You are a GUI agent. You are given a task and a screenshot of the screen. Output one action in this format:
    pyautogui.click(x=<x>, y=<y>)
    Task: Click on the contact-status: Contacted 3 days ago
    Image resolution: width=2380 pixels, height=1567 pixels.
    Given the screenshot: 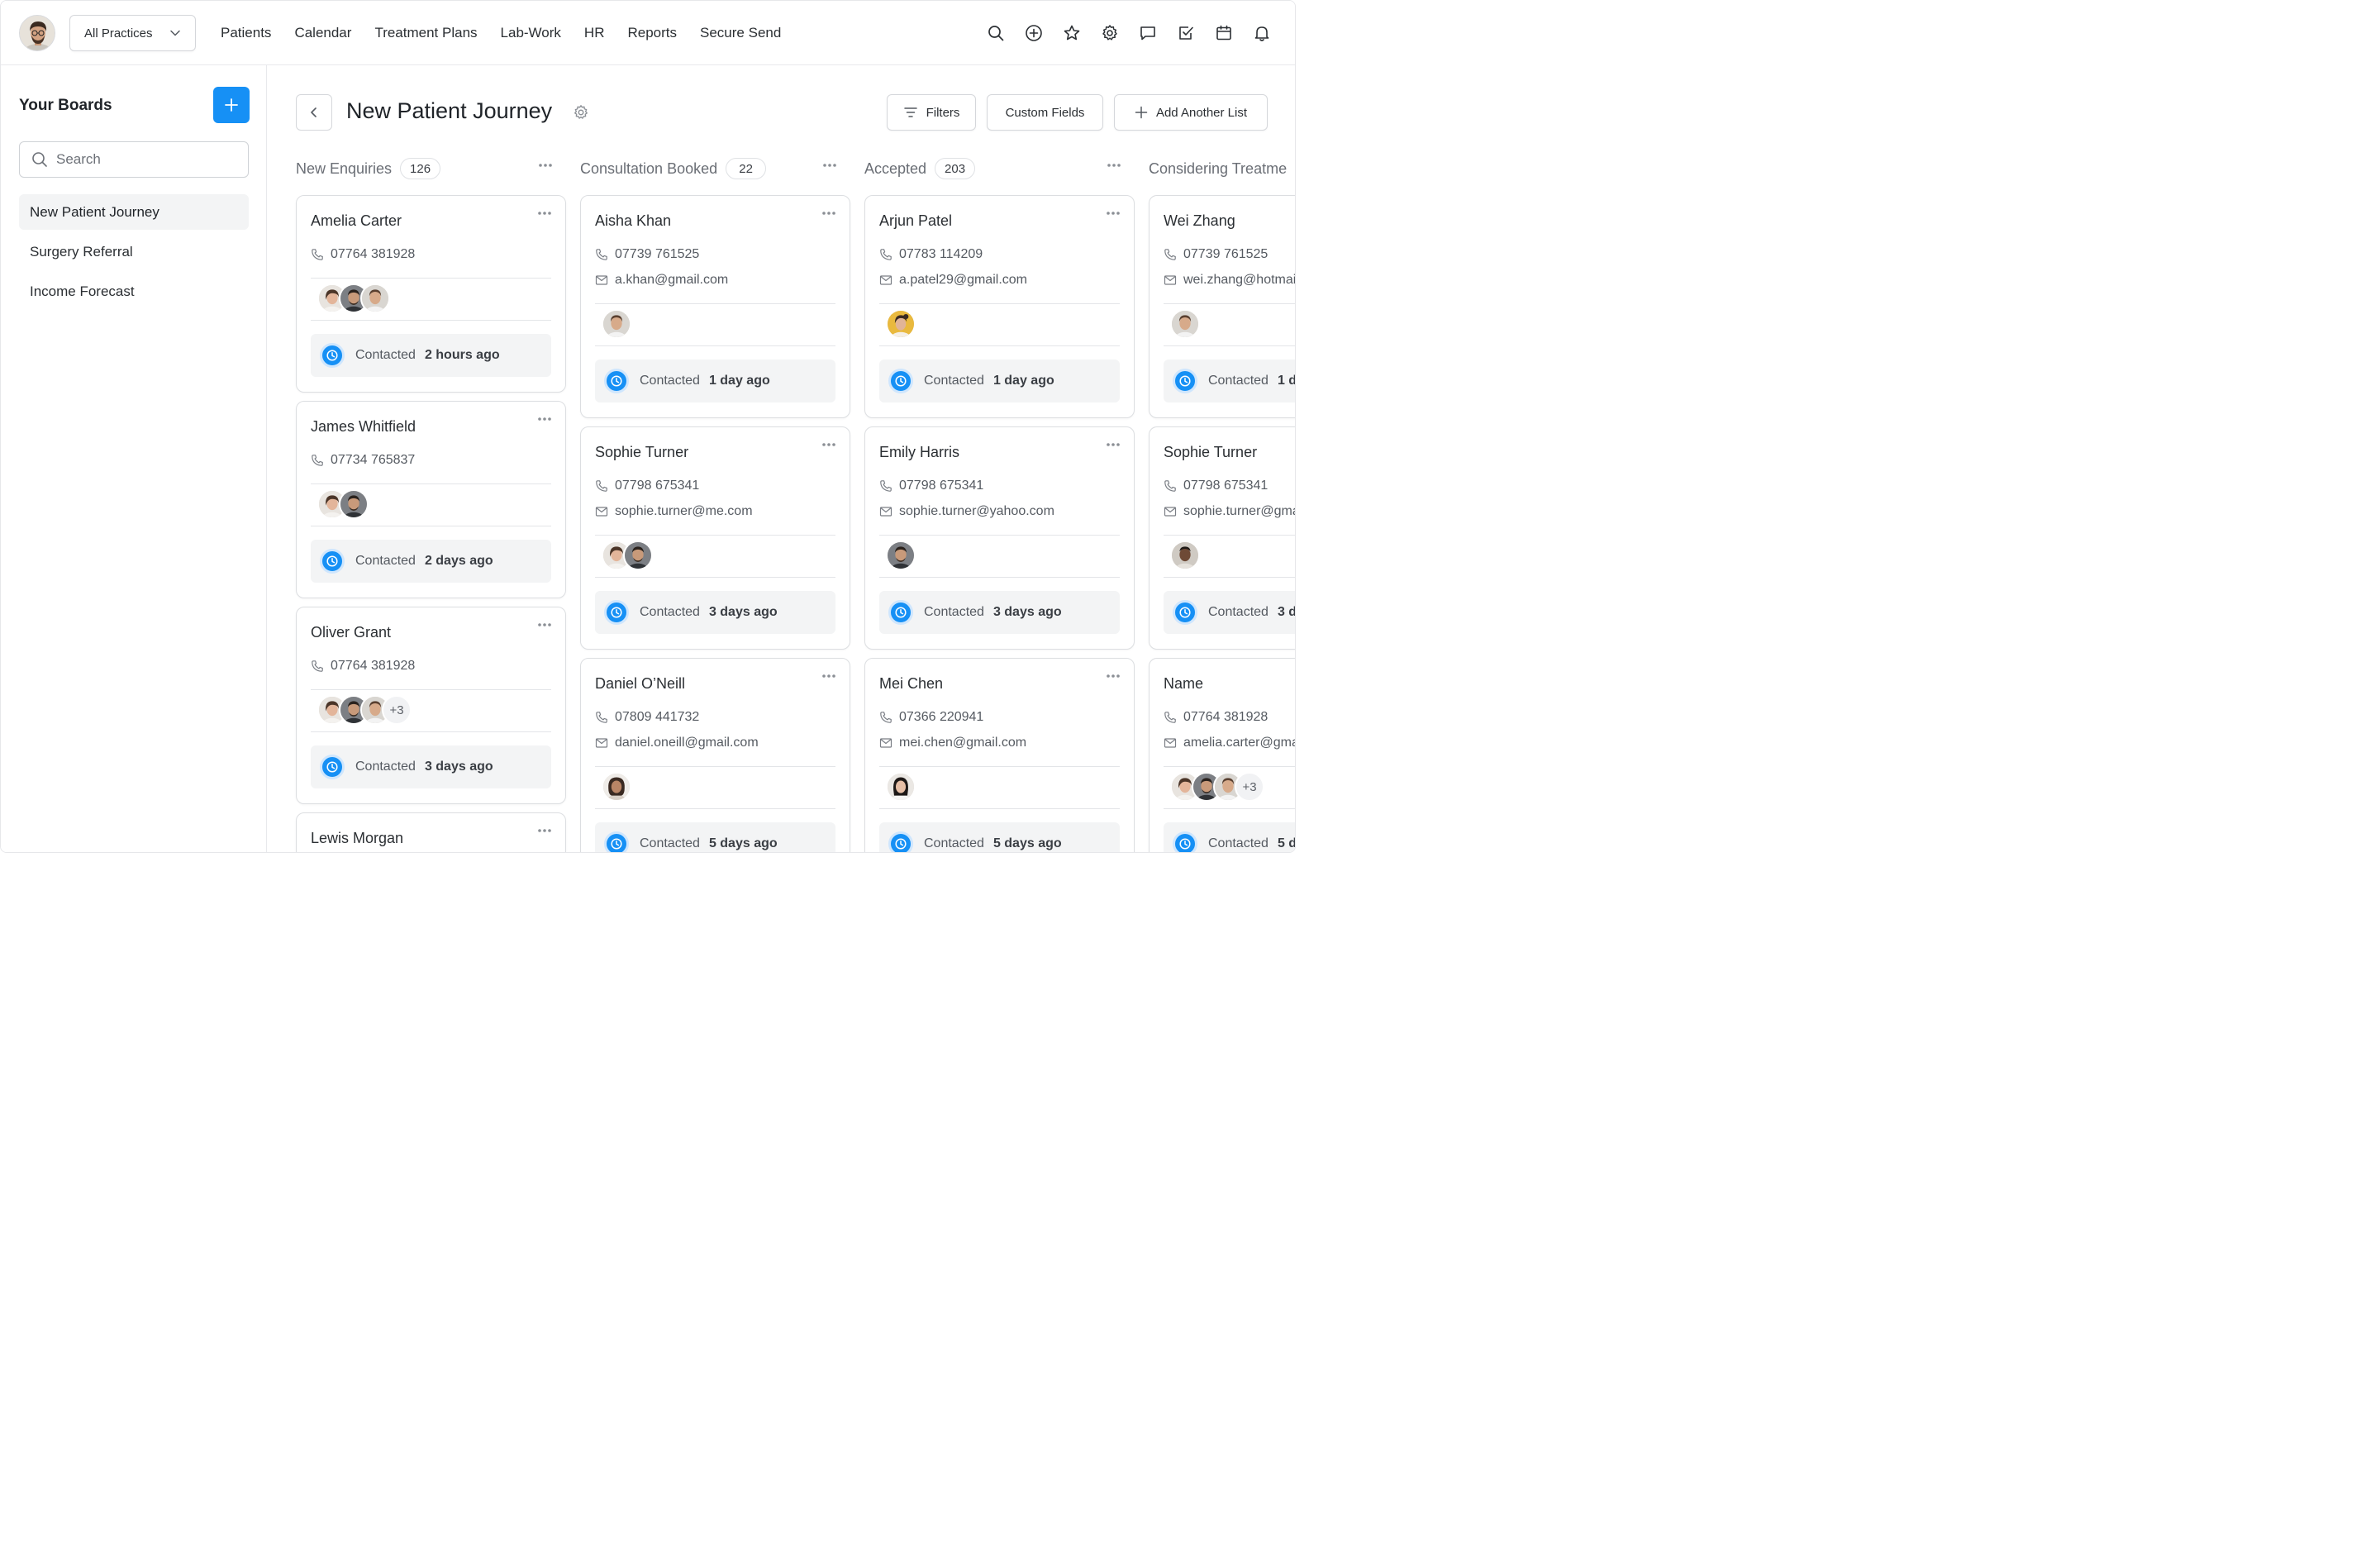 What is the action you would take?
    pyautogui.click(x=999, y=612)
    